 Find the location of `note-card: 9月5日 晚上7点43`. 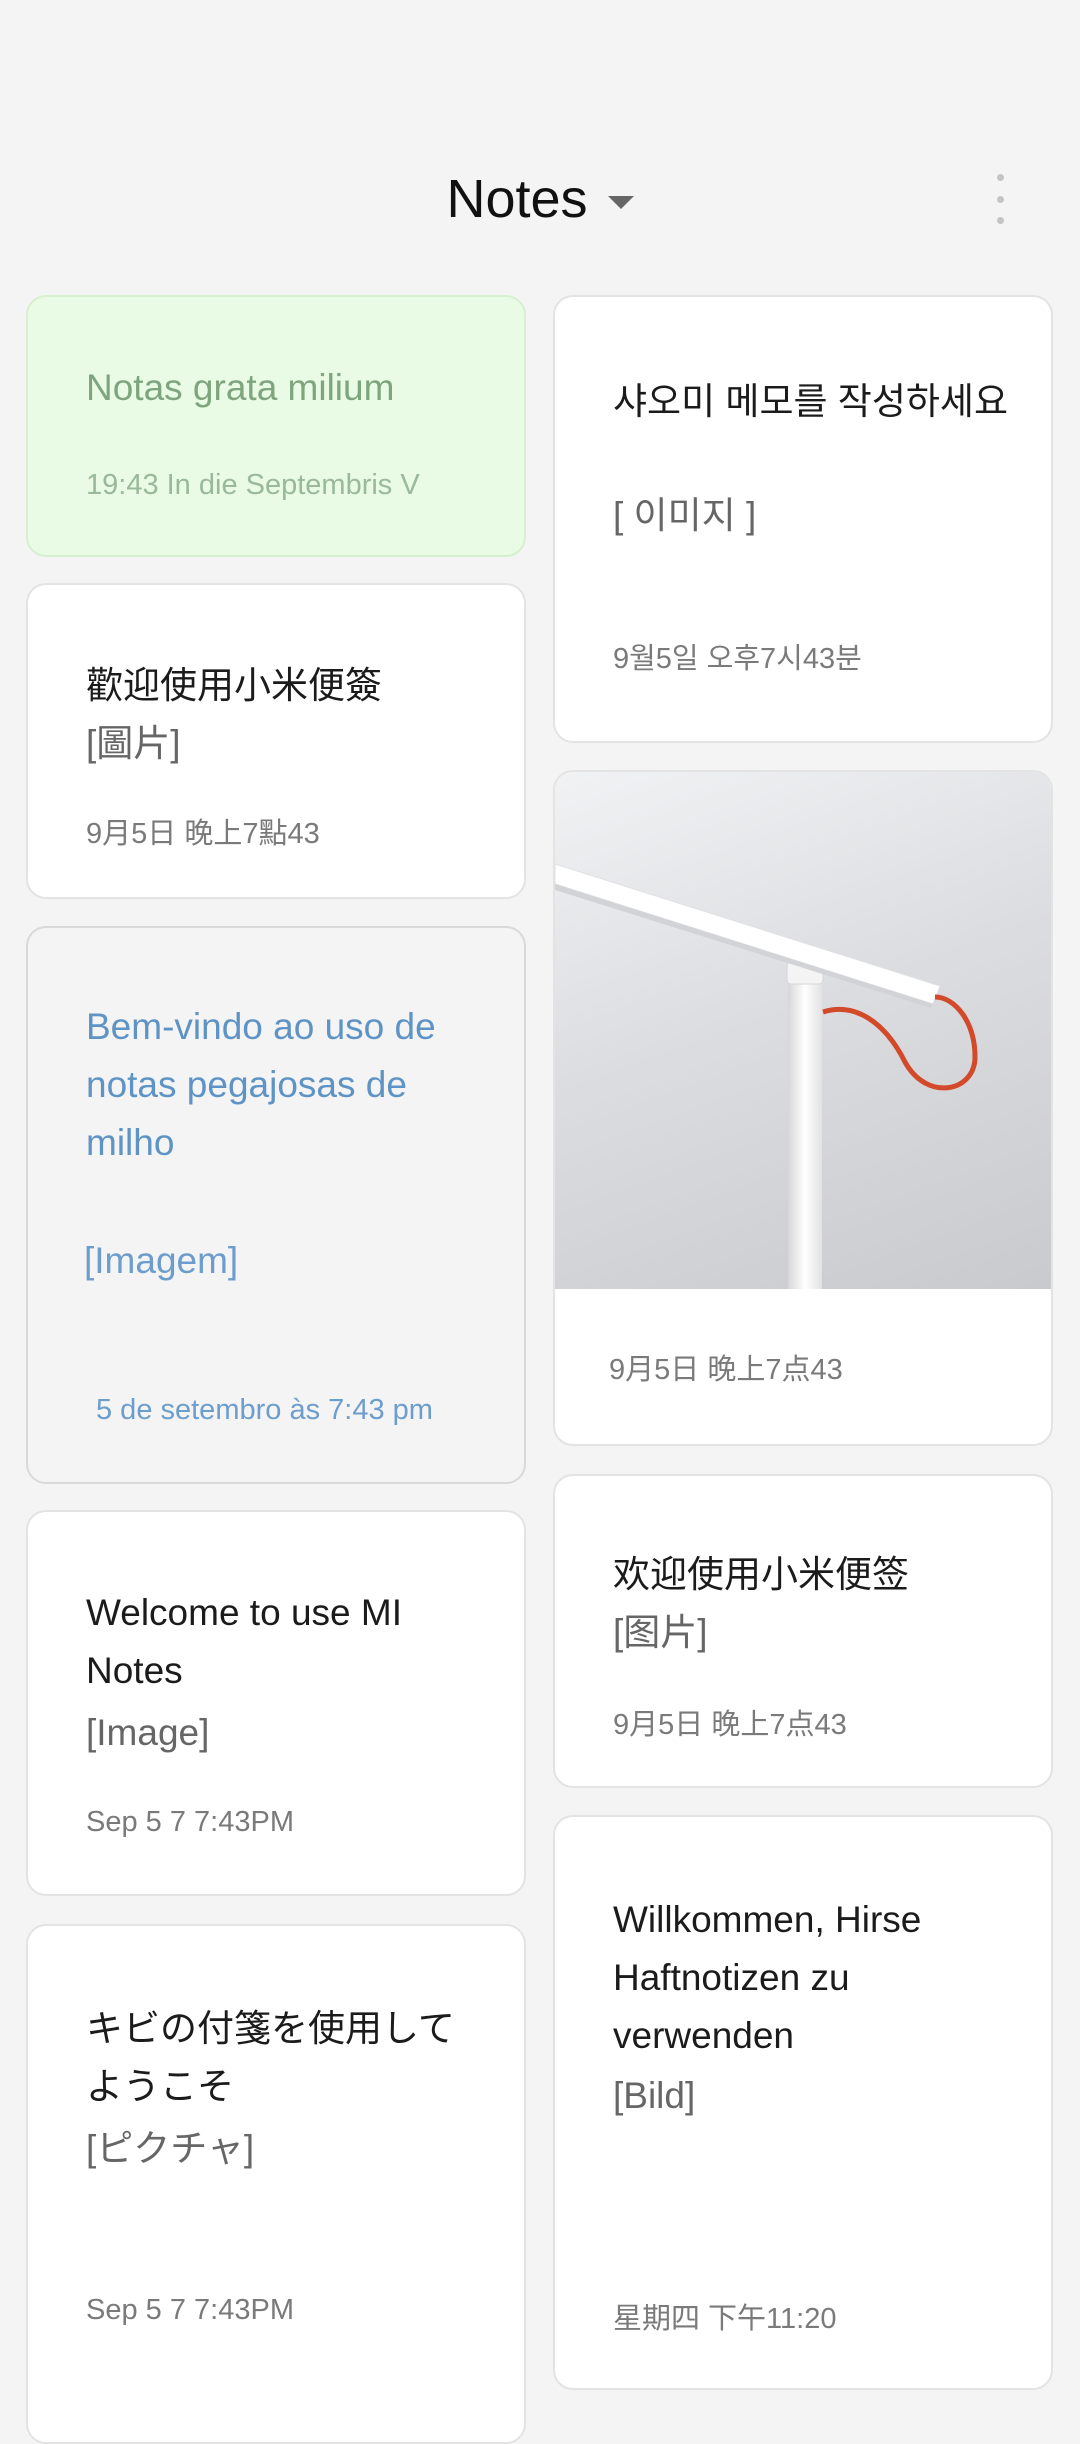

note-card: 9月5日 晚上7点43 is located at coordinates (803, 1108).